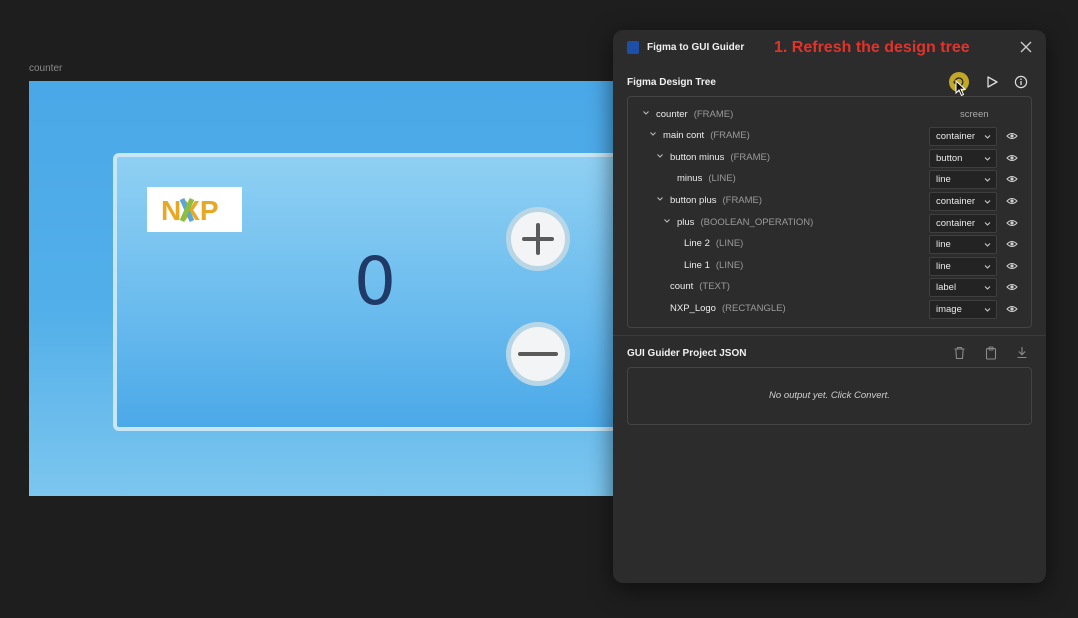 This screenshot has width=1078, height=618. Describe the element at coordinates (829, 244) in the screenshot. I see `tree-row-line-2: Line 2 (LINE) line` at that location.